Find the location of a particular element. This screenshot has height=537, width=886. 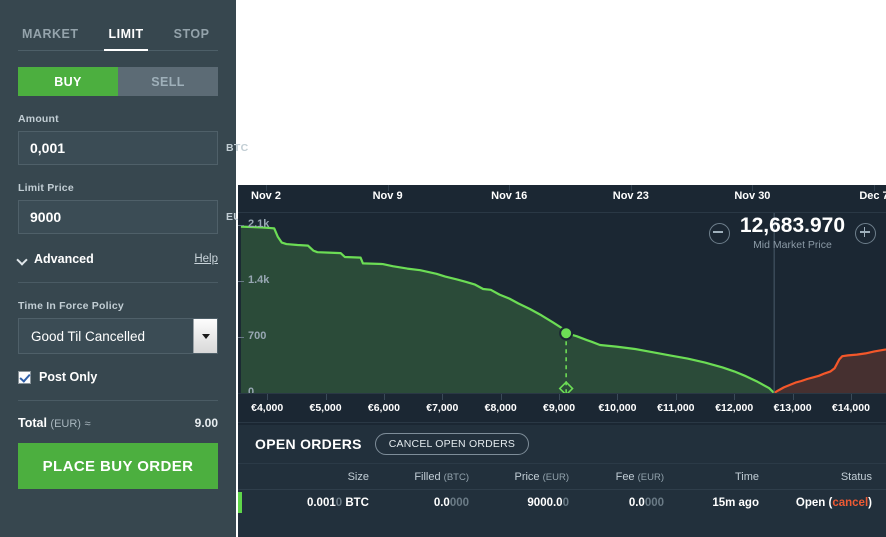

cell-price: 9000.00 is located at coordinates (548, 502).